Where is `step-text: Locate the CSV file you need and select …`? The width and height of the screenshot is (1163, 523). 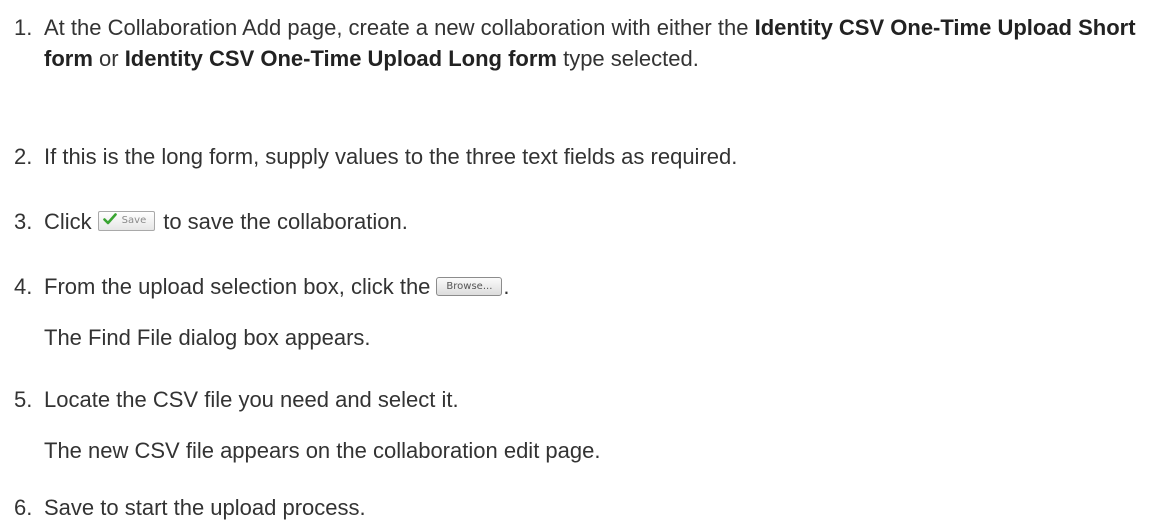 step-text: Locate the CSV file you need and select … is located at coordinates (251, 399).